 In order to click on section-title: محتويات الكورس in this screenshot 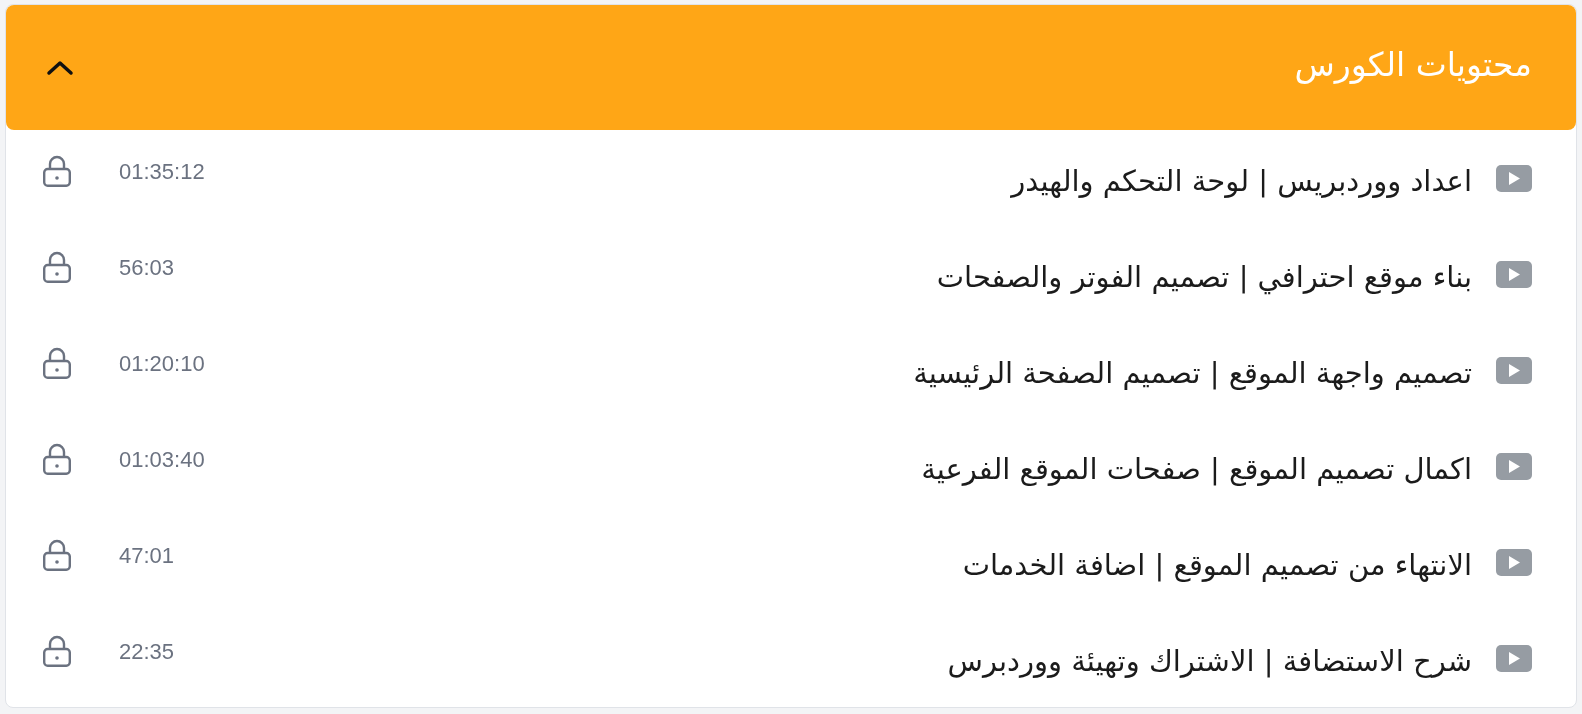, I will do `click(1413, 67)`.